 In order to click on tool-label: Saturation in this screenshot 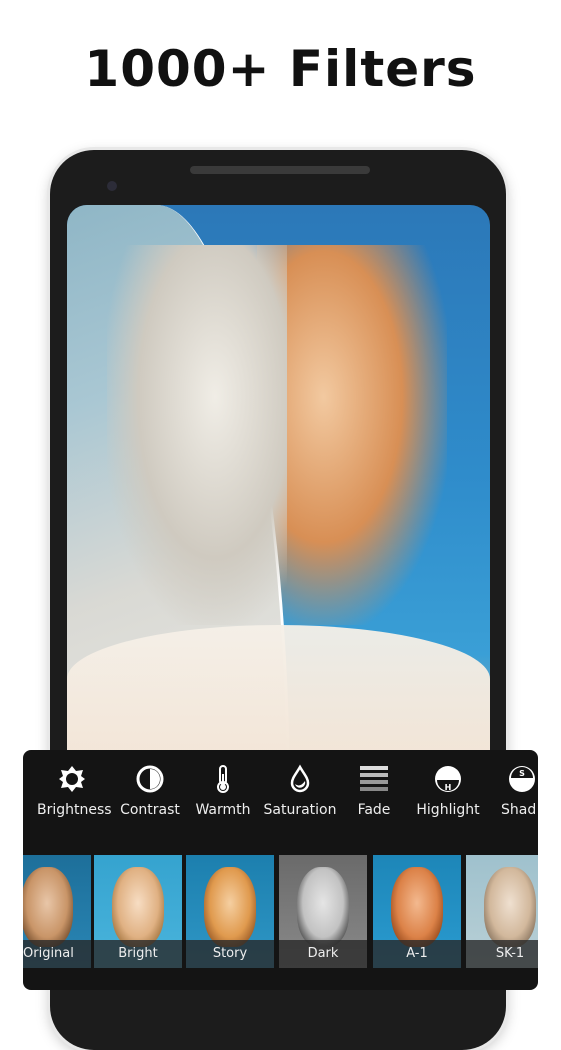, I will do `click(300, 810)`.